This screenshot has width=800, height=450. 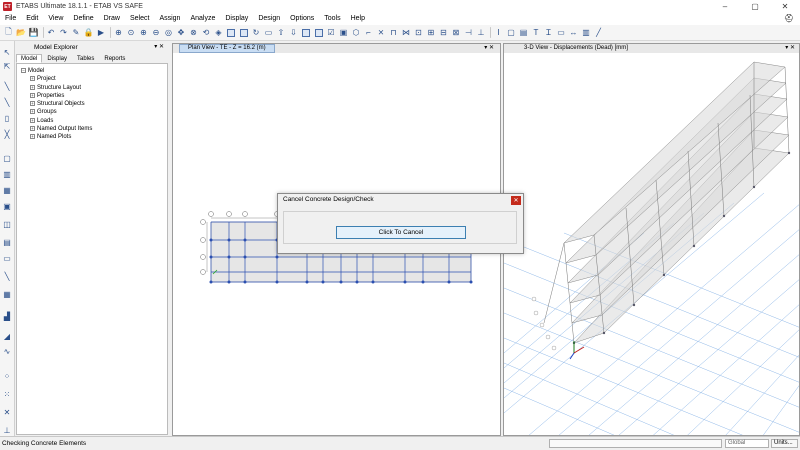 What do you see at coordinates (7, 224) in the screenshot?
I see `draw-opening-tool-icon: ◫` at bounding box center [7, 224].